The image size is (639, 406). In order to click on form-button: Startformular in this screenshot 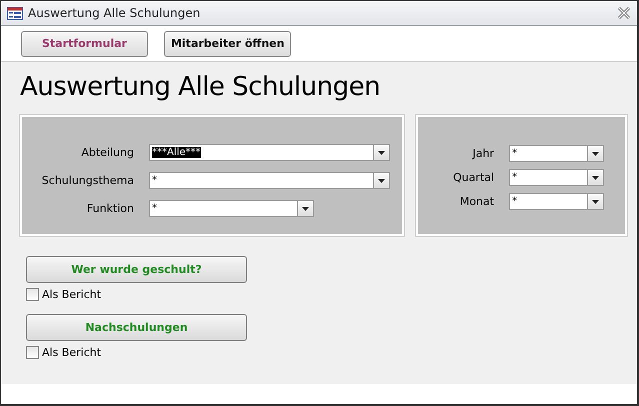, I will do `click(84, 43)`.